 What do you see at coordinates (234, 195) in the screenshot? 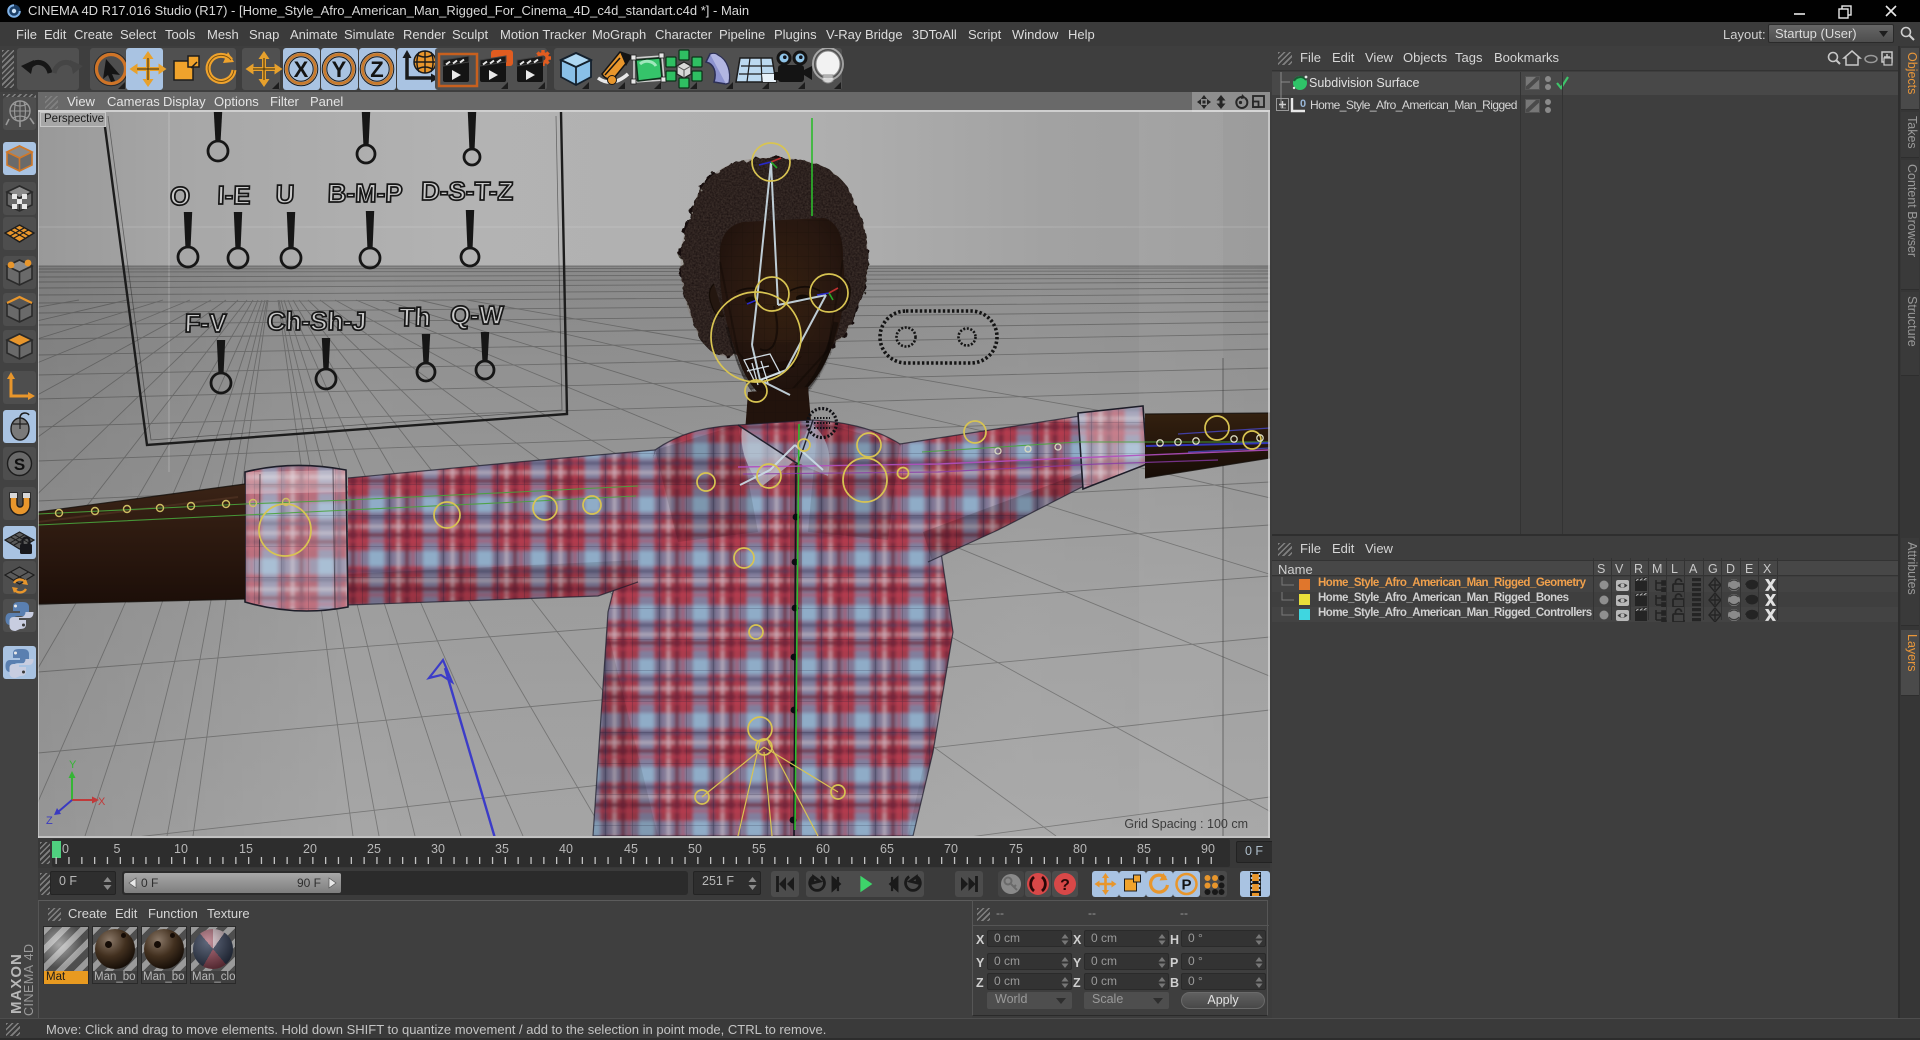
I see `svg-text: I-E` at bounding box center [234, 195].